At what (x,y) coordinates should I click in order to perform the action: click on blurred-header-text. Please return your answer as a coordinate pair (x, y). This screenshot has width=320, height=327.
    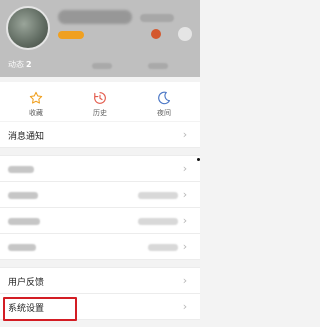
    Looking at the image, I should click on (157, 18).